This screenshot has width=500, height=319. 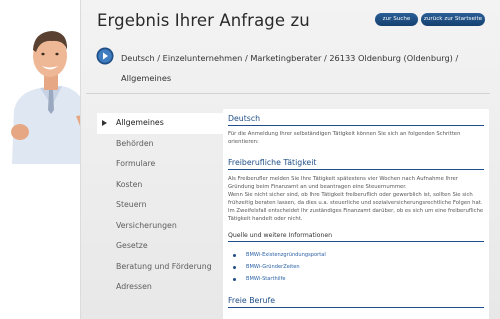 I want to click on nav-item-versicherungen: Versicherungen, so click(x=160, y=226).